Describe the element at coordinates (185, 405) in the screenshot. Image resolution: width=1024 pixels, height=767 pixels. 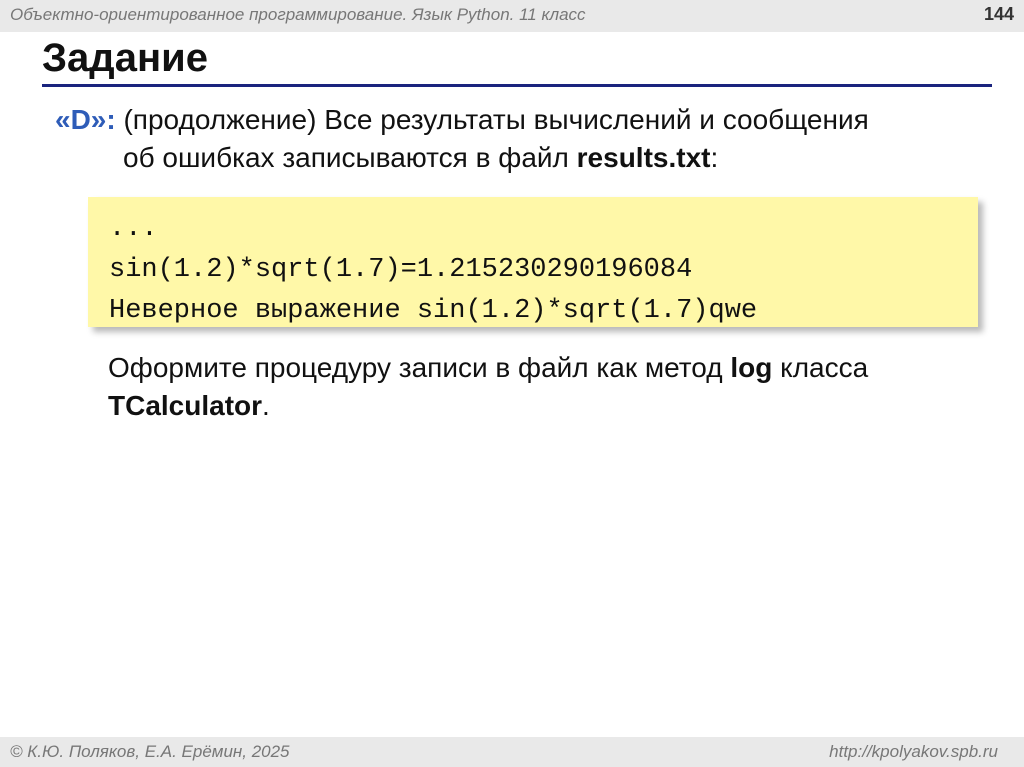
I see `class-name: TCalculator` at that location.